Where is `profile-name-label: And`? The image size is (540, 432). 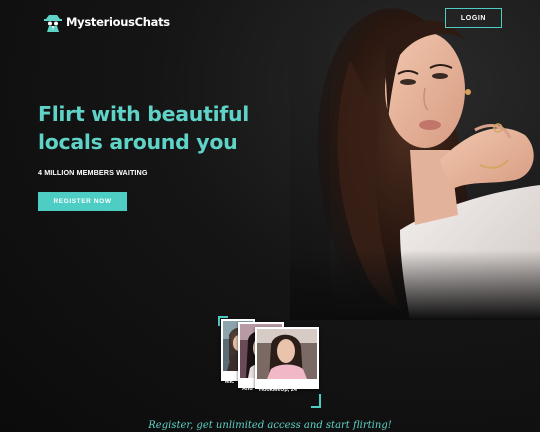 profile-name-label: And is located at coordinates (247, 389).